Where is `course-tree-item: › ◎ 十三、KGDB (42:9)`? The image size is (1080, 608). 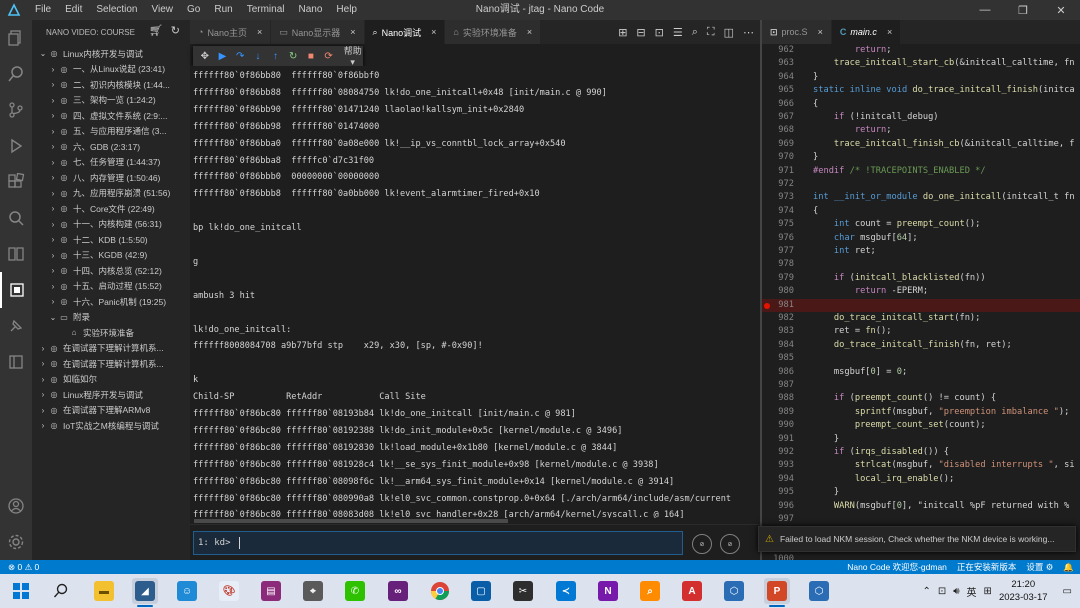 course-tree-item: › ◎ 十三、KGDB (42:9) is located at coordinates (111, 256).